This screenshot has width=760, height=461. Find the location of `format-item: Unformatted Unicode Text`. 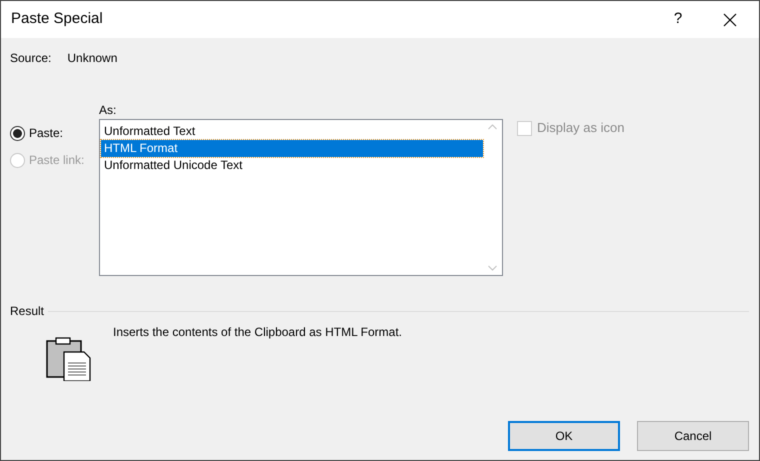

format-item: Unformatted Unicode Text is located at coordinates (292, 165).